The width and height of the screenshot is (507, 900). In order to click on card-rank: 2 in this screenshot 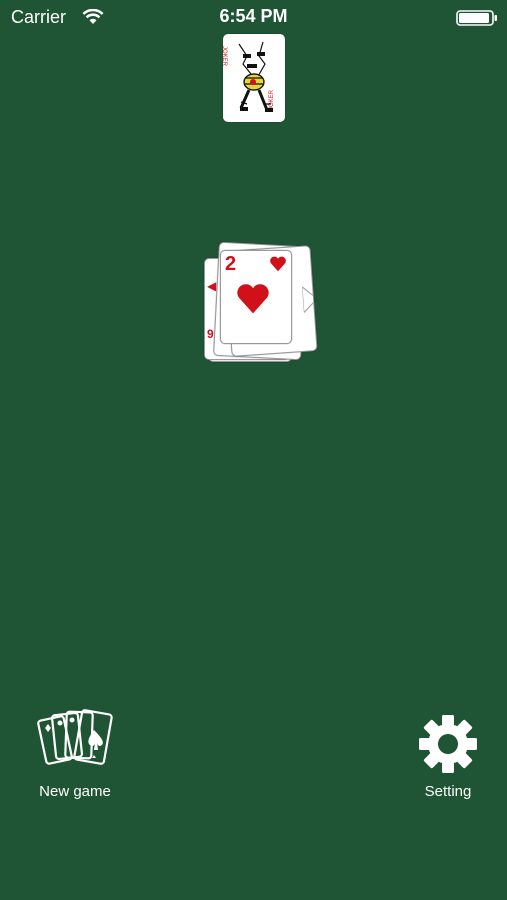, I will do `click(231, 264)`.